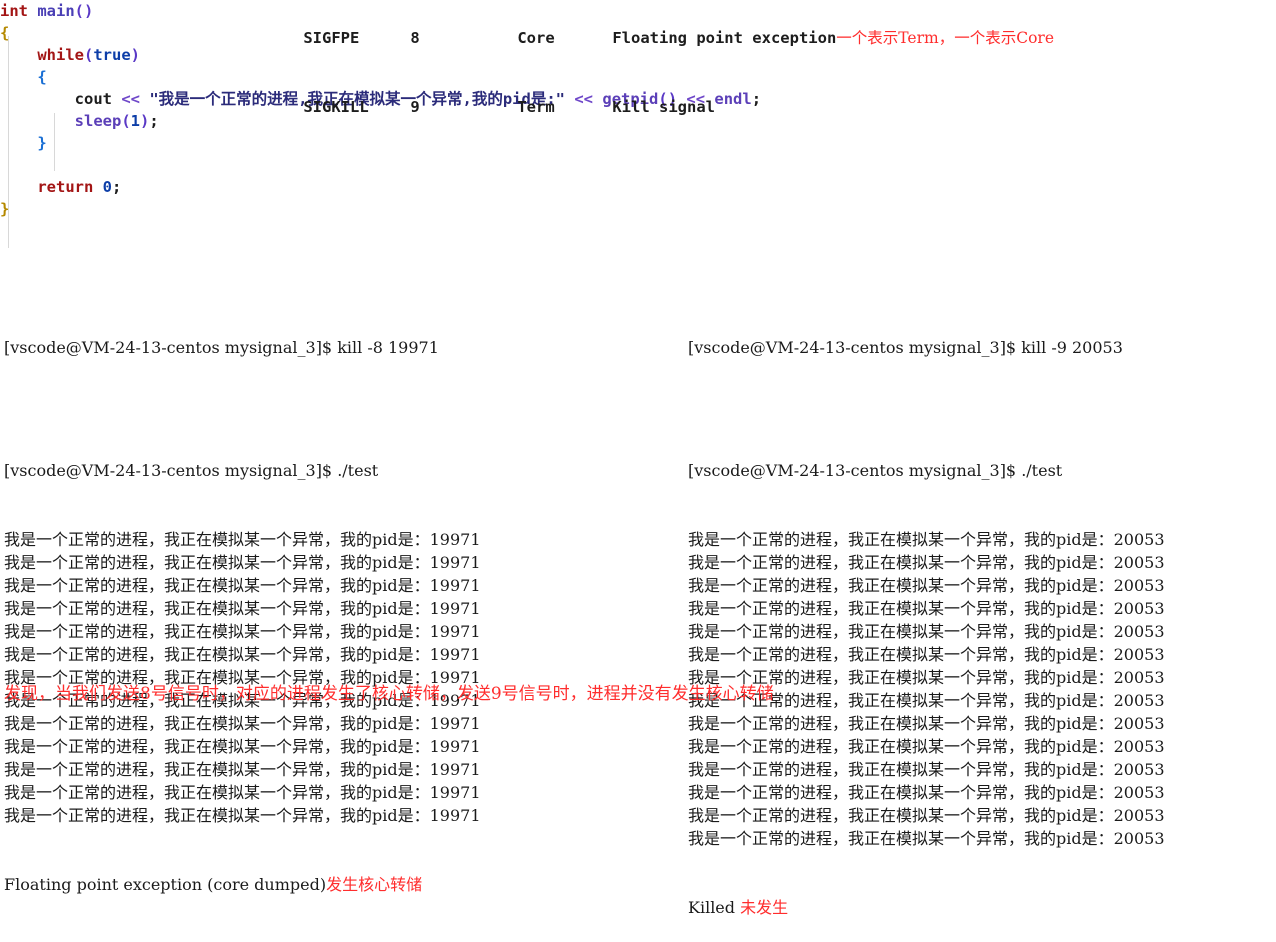 The height and width of the screenshot is (942, 1276). I want to click on code-token: while, so click(60, 55).